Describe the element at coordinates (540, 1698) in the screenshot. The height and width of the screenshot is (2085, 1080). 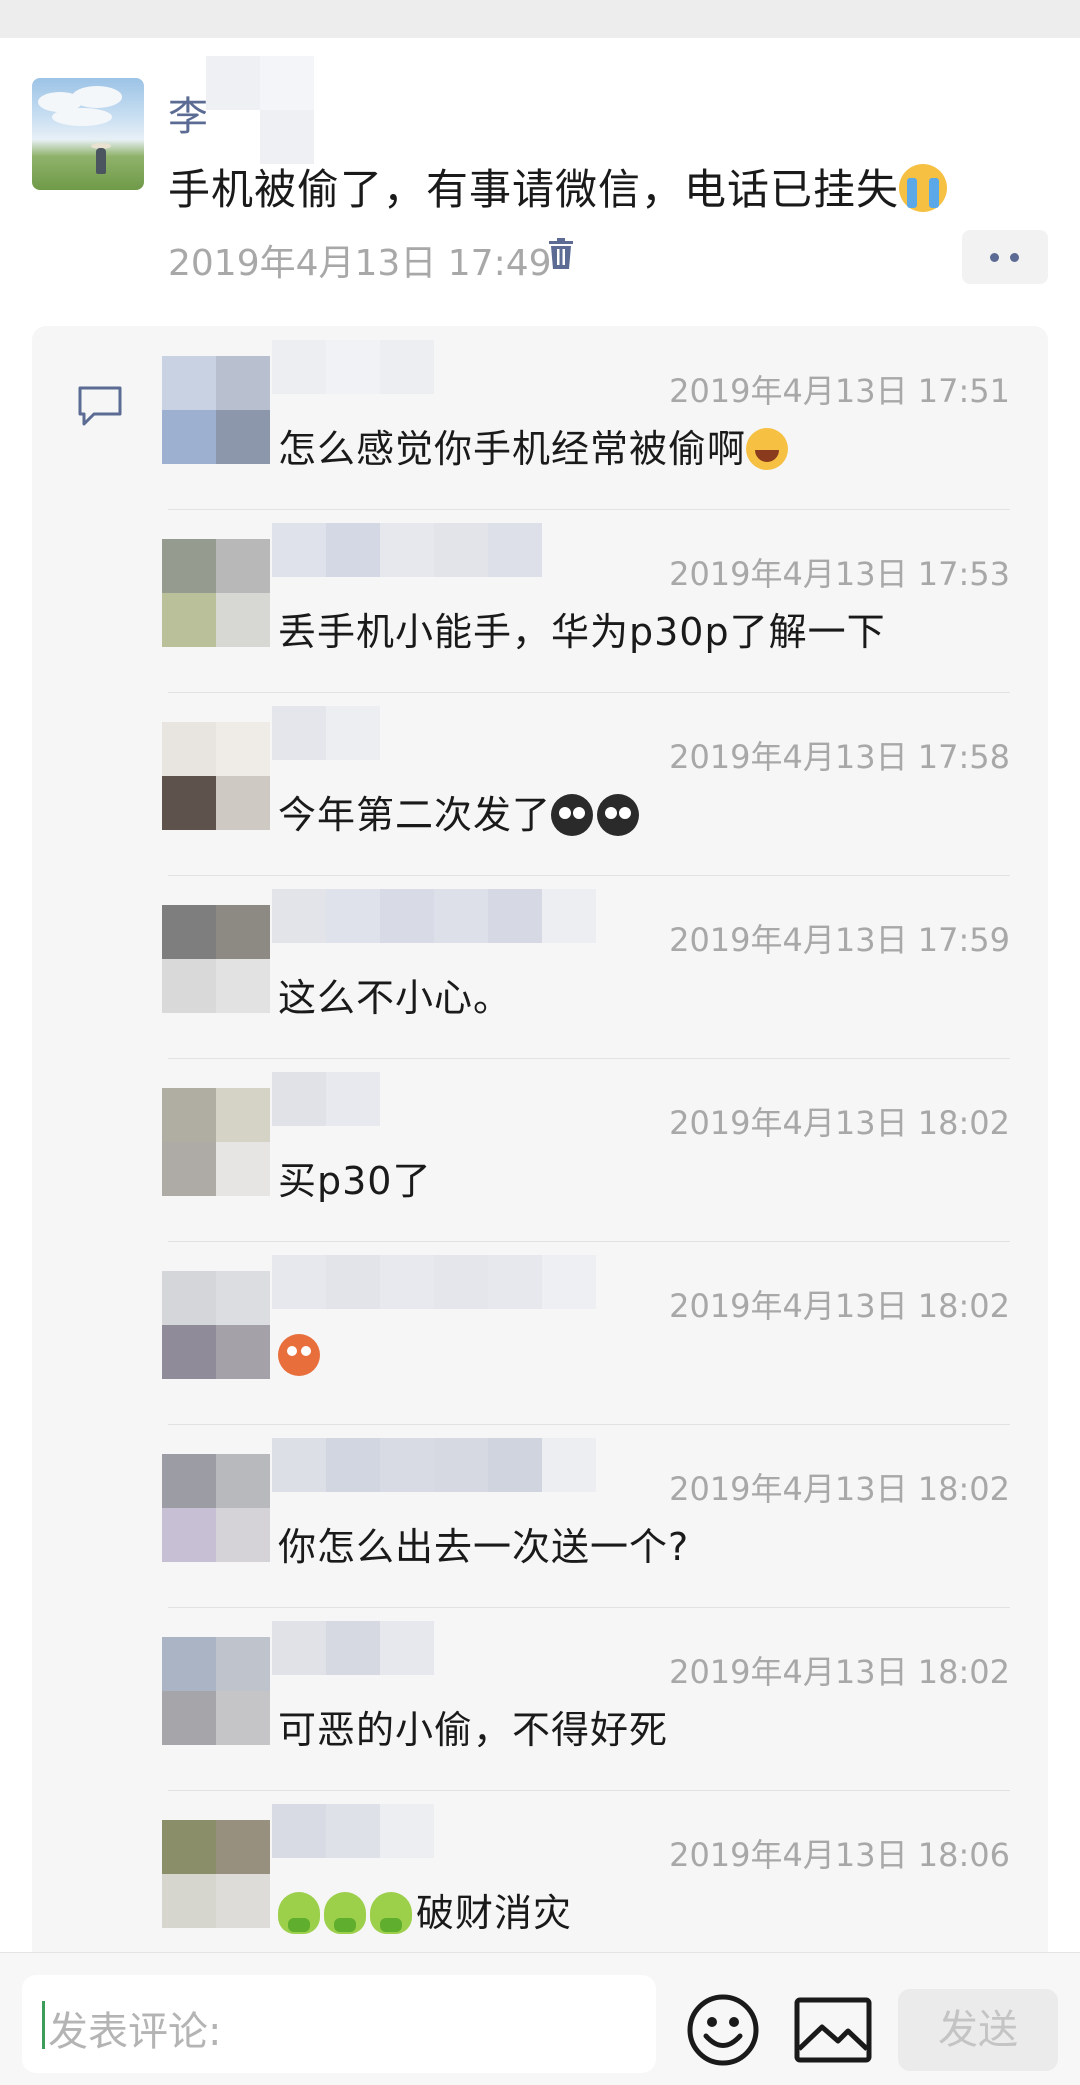
I see `comment-item: 2019年4月13日 18:02 可恶的小偷，不得好死` at that location.